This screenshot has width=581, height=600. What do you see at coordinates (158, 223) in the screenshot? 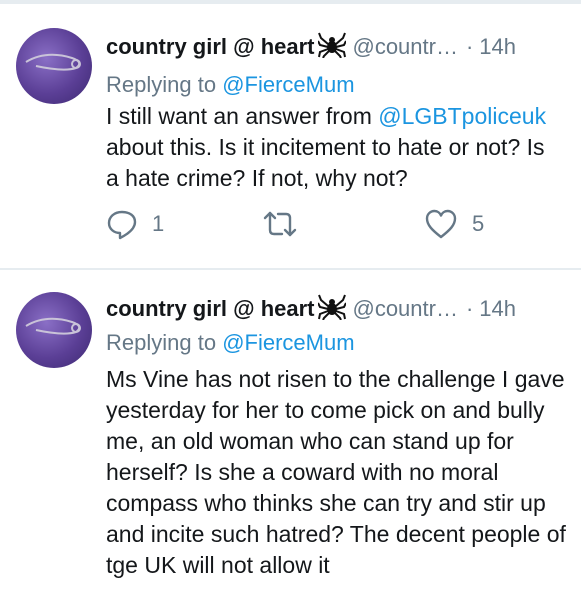
I see `reply-count: 1` at bounding box center [158, 223].